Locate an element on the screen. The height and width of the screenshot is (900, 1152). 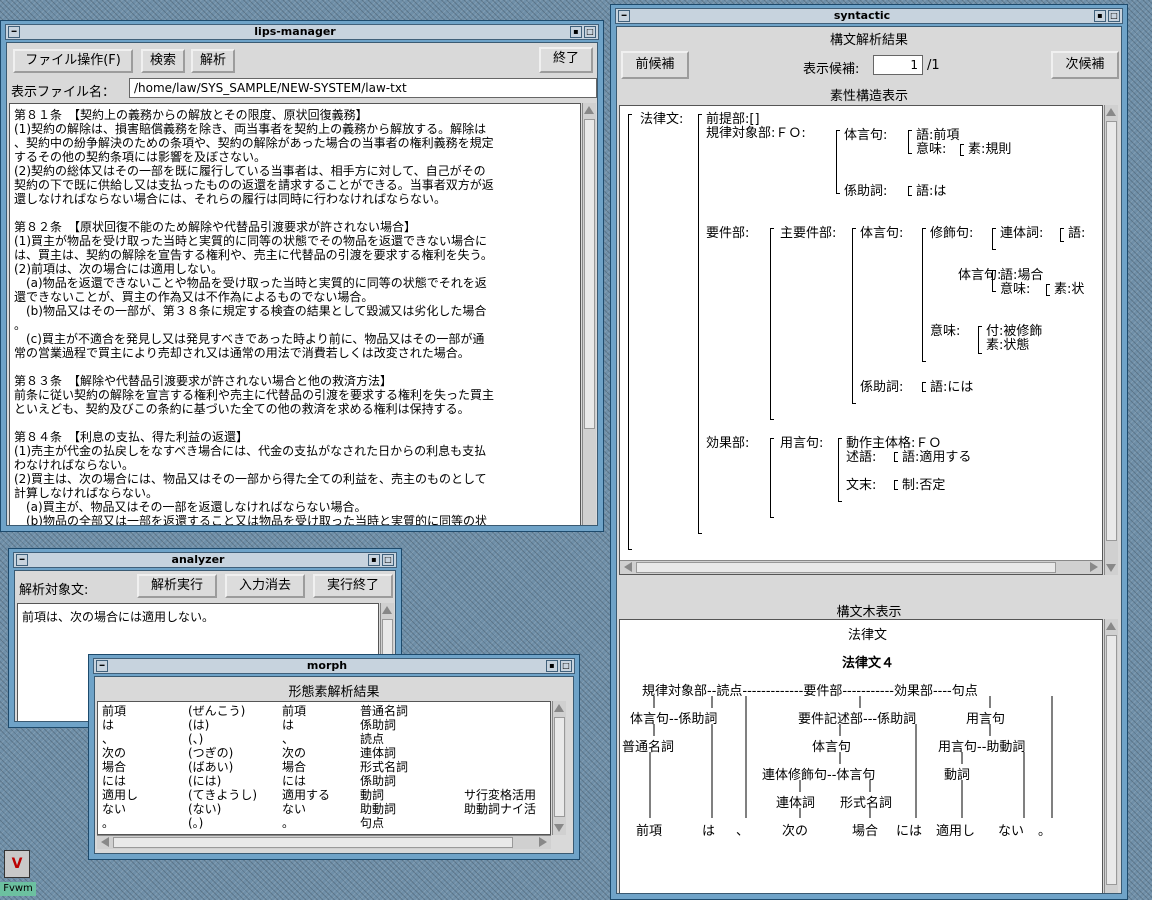
morph-vscrollbar is located at coordinates (559, 768).